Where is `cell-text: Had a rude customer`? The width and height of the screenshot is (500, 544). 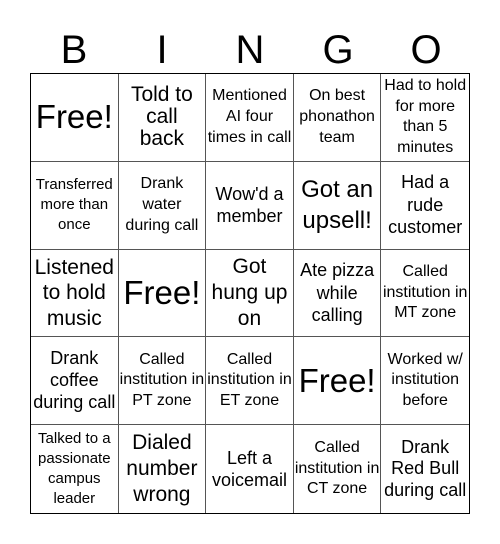
cell-text: Had a rude customer is located at coordinates (425, 205).